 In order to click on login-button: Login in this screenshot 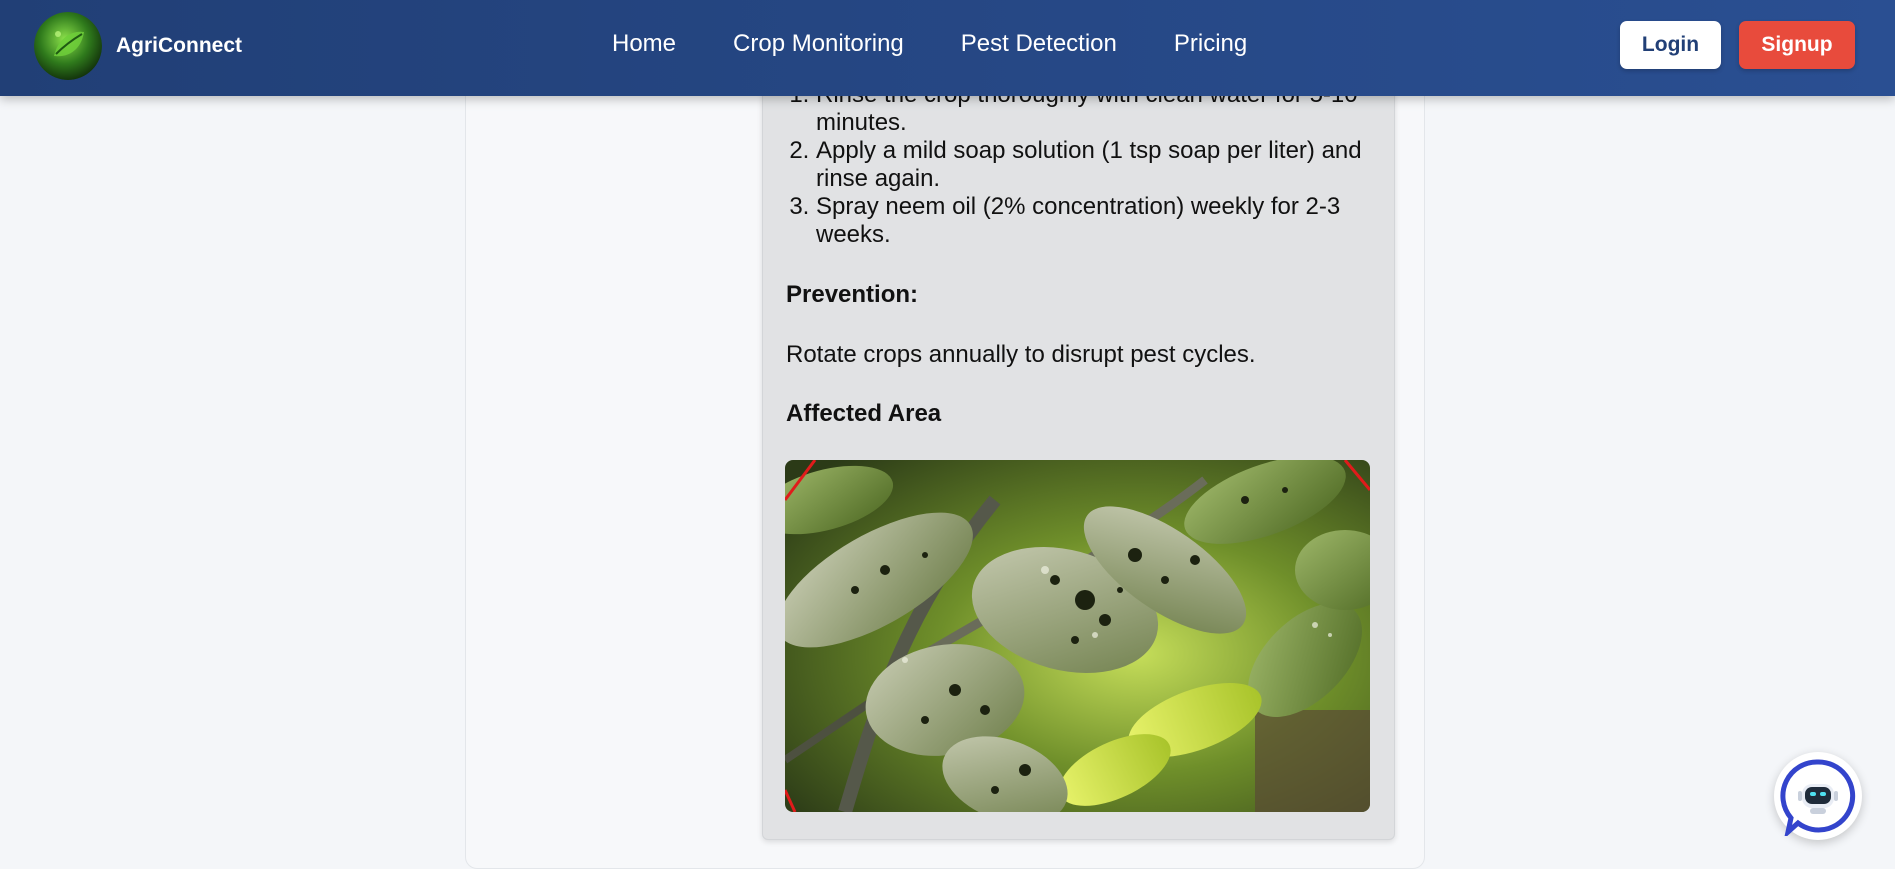, I will do `click(1670, 45)`.